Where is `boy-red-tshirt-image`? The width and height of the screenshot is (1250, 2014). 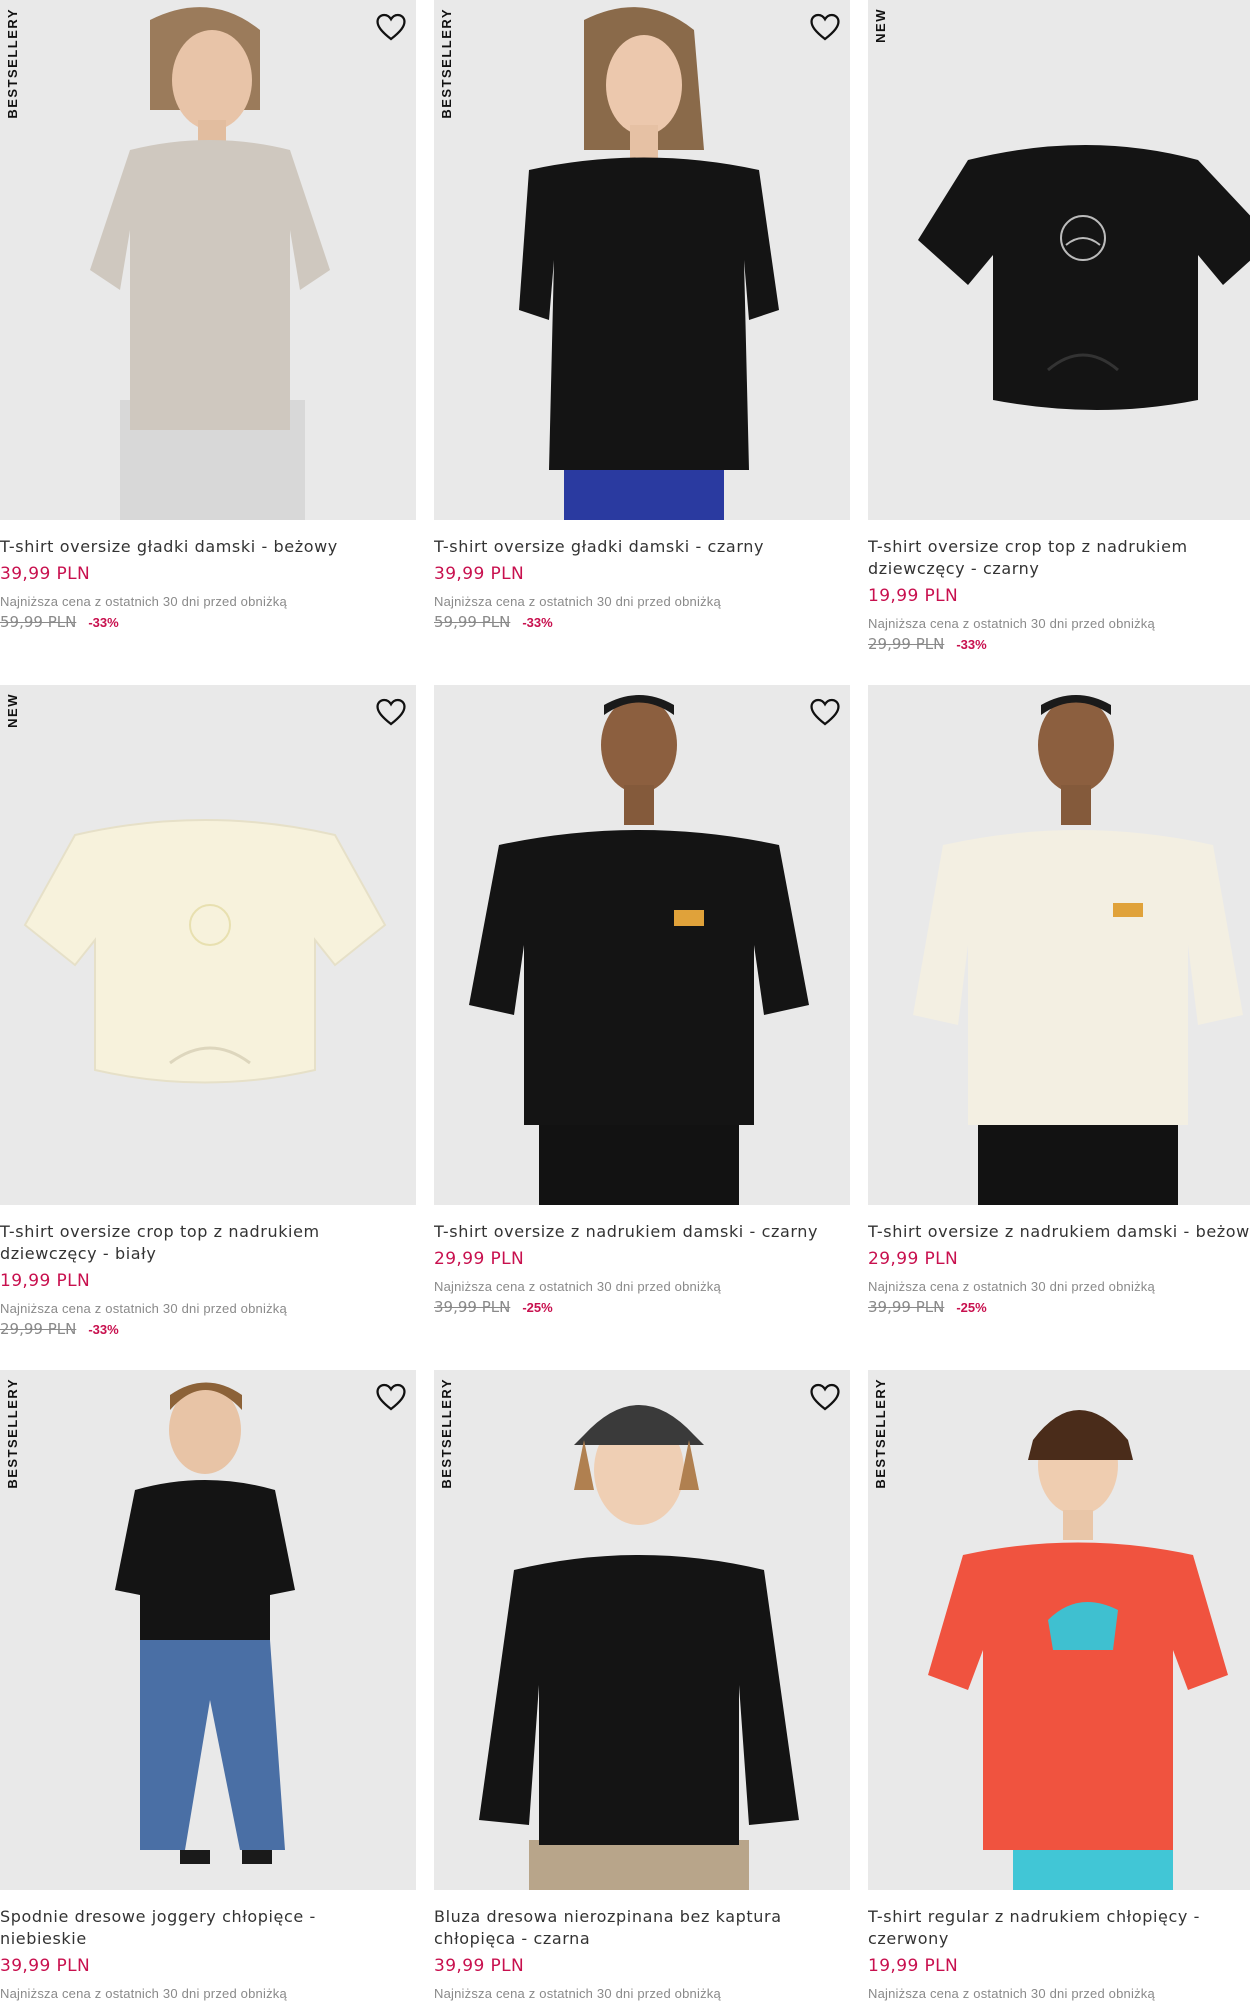
boy-red-tshirt-image is located at coordinates (1078, 1650).